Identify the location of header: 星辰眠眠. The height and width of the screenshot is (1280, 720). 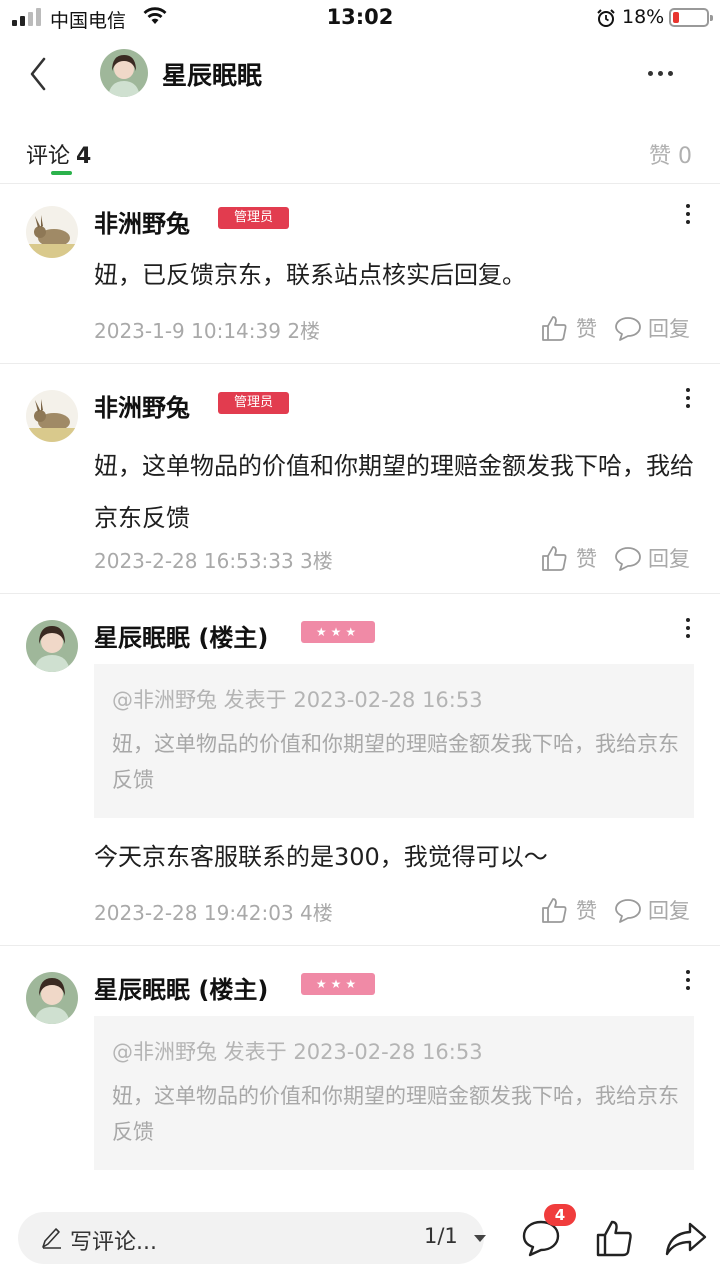
(360, 75).